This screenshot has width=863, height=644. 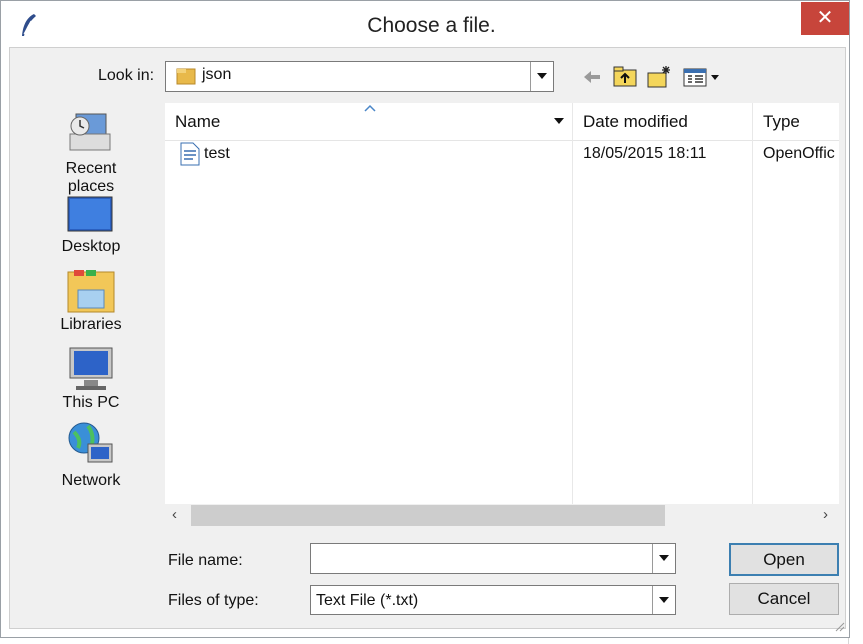 What do you see at coordinates (91, 403) in the screenshot?
I see `place-this-pc: This PC` at bounding box center [91, 403].